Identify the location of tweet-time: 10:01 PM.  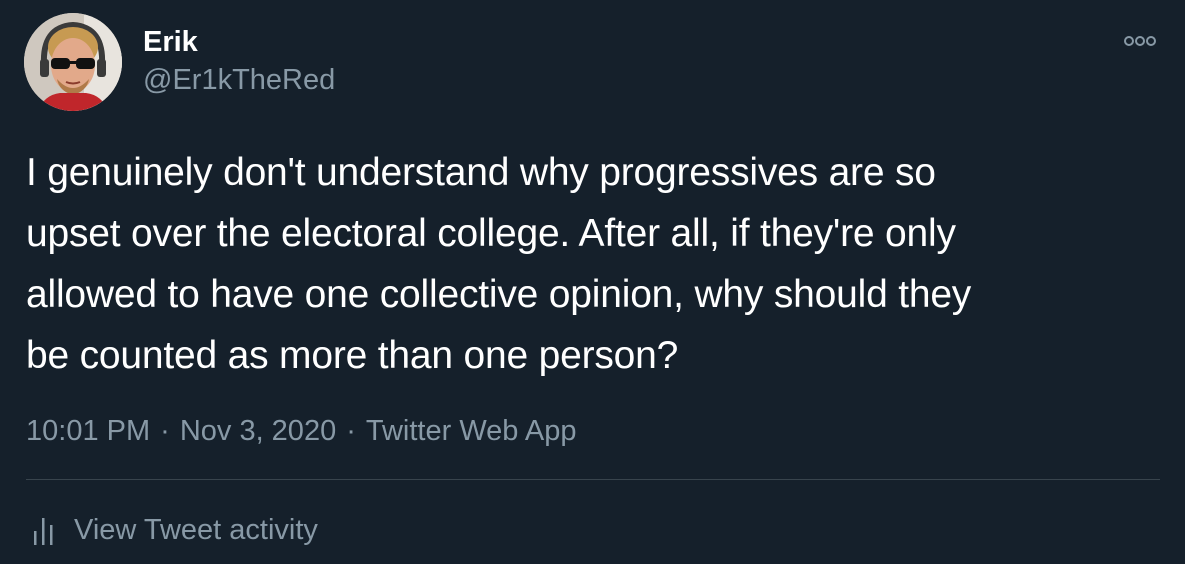
(88, 431).